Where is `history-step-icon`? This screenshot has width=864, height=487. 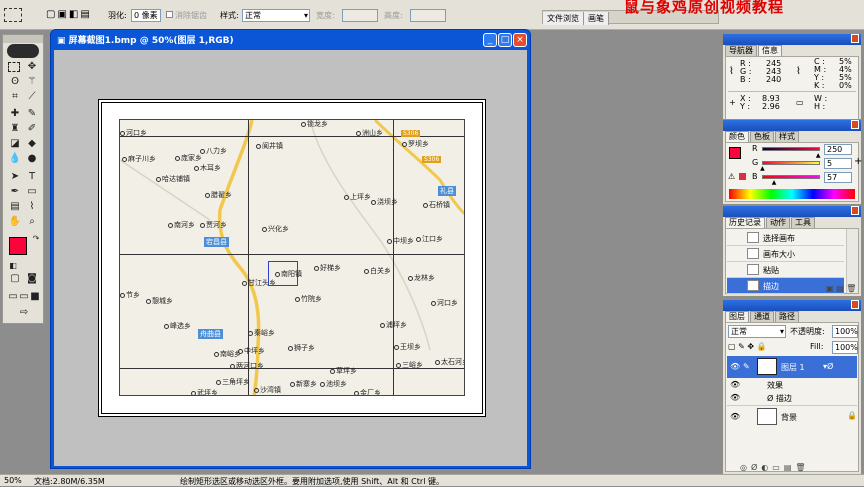 history-step-icon is located at coordinates (753, 269).